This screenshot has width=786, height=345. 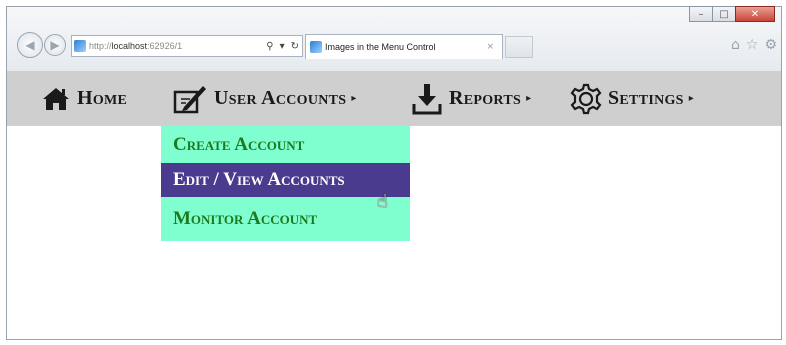 I want to click on browser-tab: Images in the Menu Control ×, so click(x=404, y=46).